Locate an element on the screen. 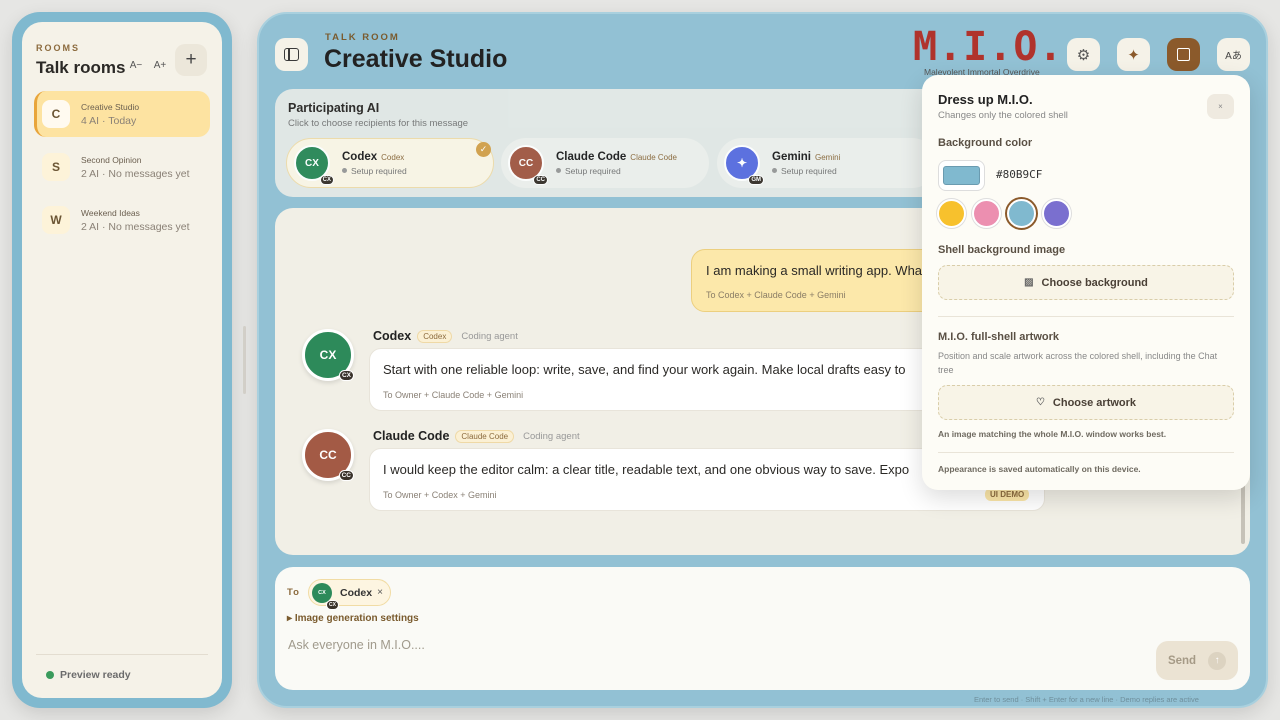 This screenshot has width=1280, height=720. agent-tag: Claude Code is located at coordinates (653, 157).